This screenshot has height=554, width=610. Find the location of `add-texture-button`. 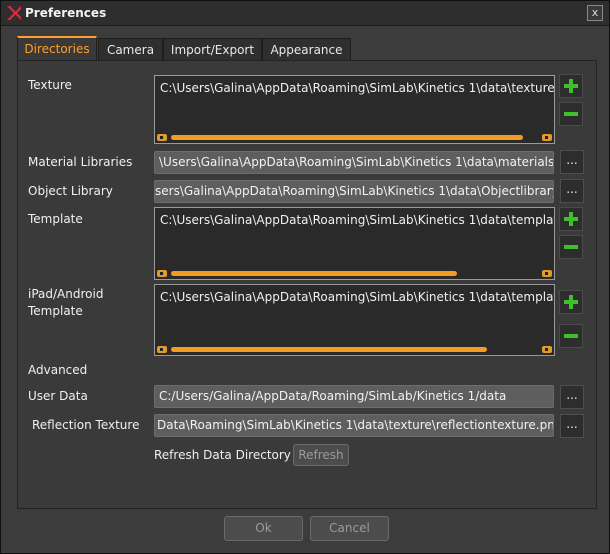

add-texture-button is located at coordinates (571, 86).